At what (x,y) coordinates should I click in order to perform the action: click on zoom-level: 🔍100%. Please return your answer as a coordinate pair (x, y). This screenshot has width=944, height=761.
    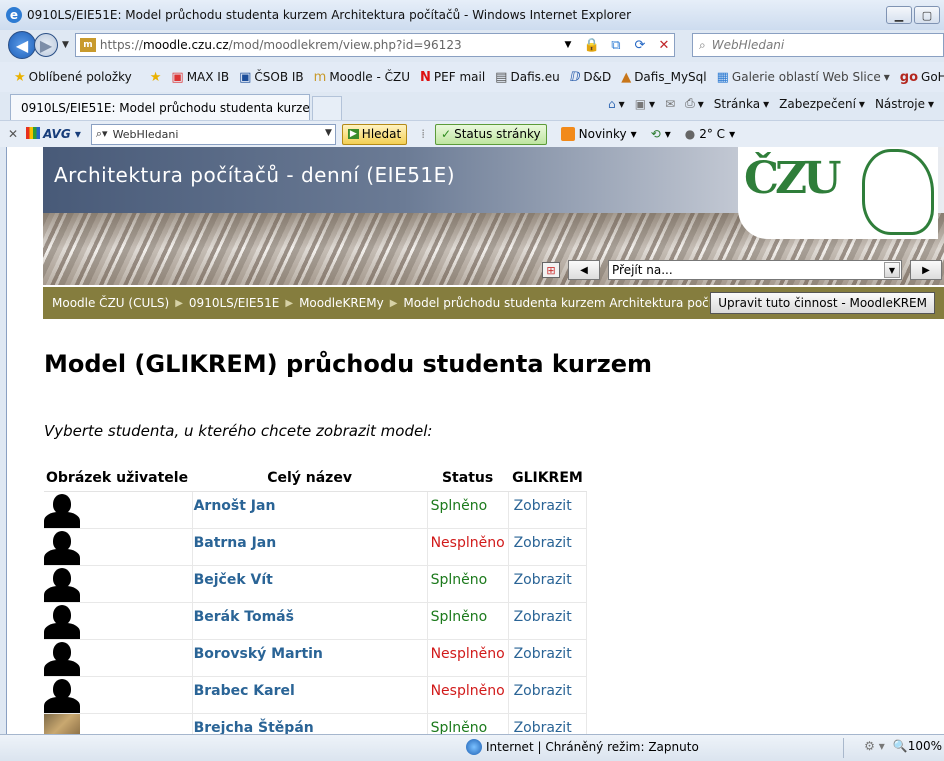
    Looking at the image, I should click on (917, 746).